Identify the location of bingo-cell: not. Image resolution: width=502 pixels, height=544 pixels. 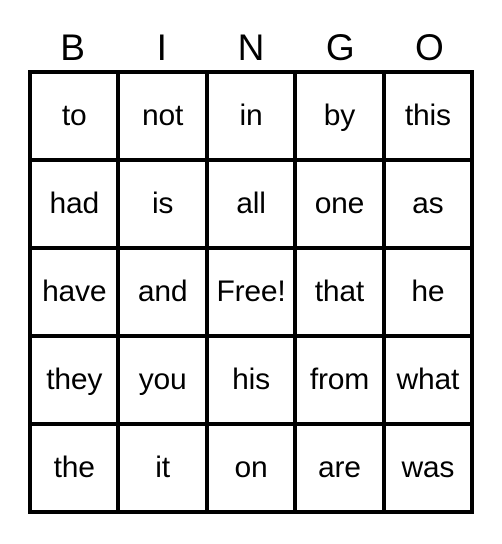
(164, 118).